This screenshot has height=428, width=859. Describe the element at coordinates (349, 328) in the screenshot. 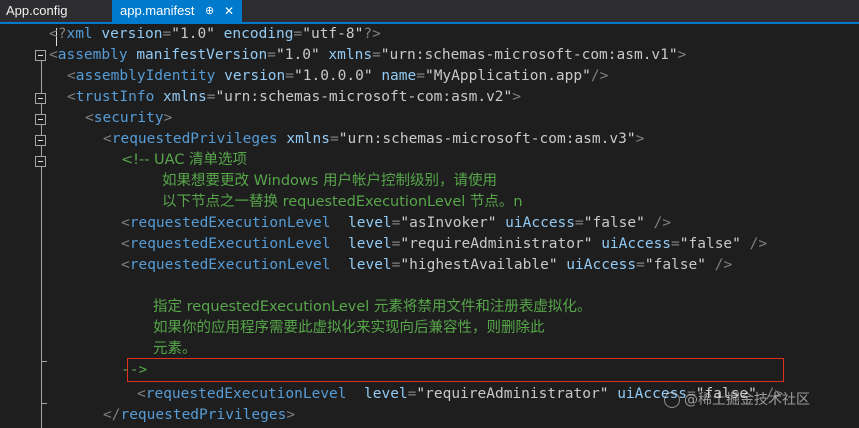

I see `comment-line: 如果你的应用程序需要此虚拟化来实现向后兼容性，则删除此` at that location.